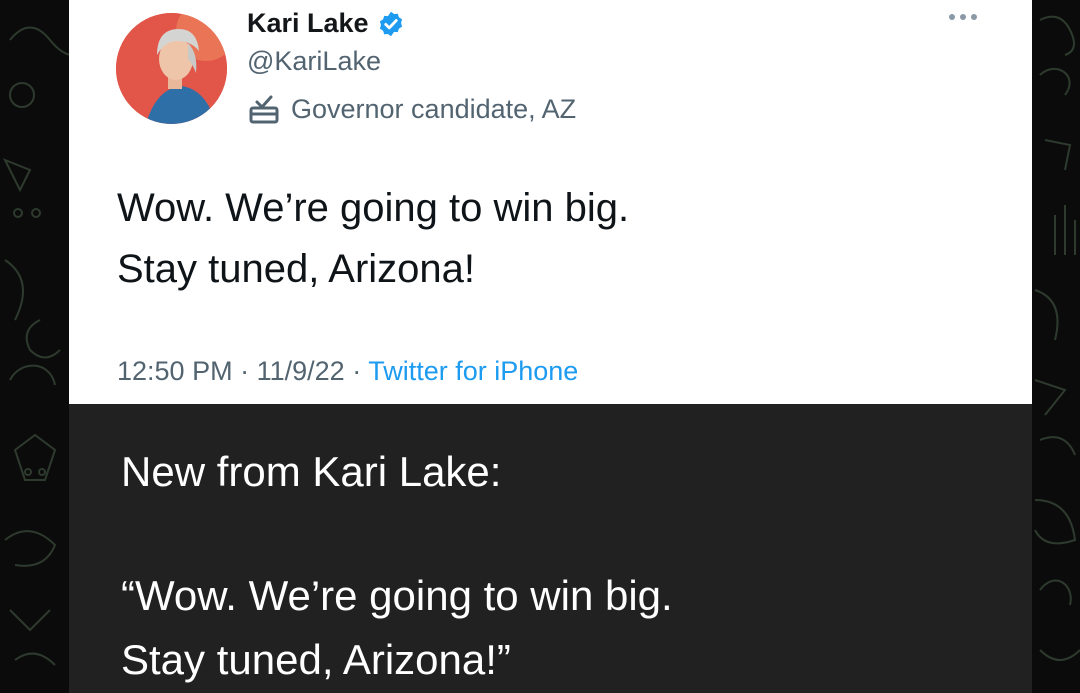  Describe the element at coordinates (390, 23) in the screenshot. I see `verified-badge-icon` at that location.